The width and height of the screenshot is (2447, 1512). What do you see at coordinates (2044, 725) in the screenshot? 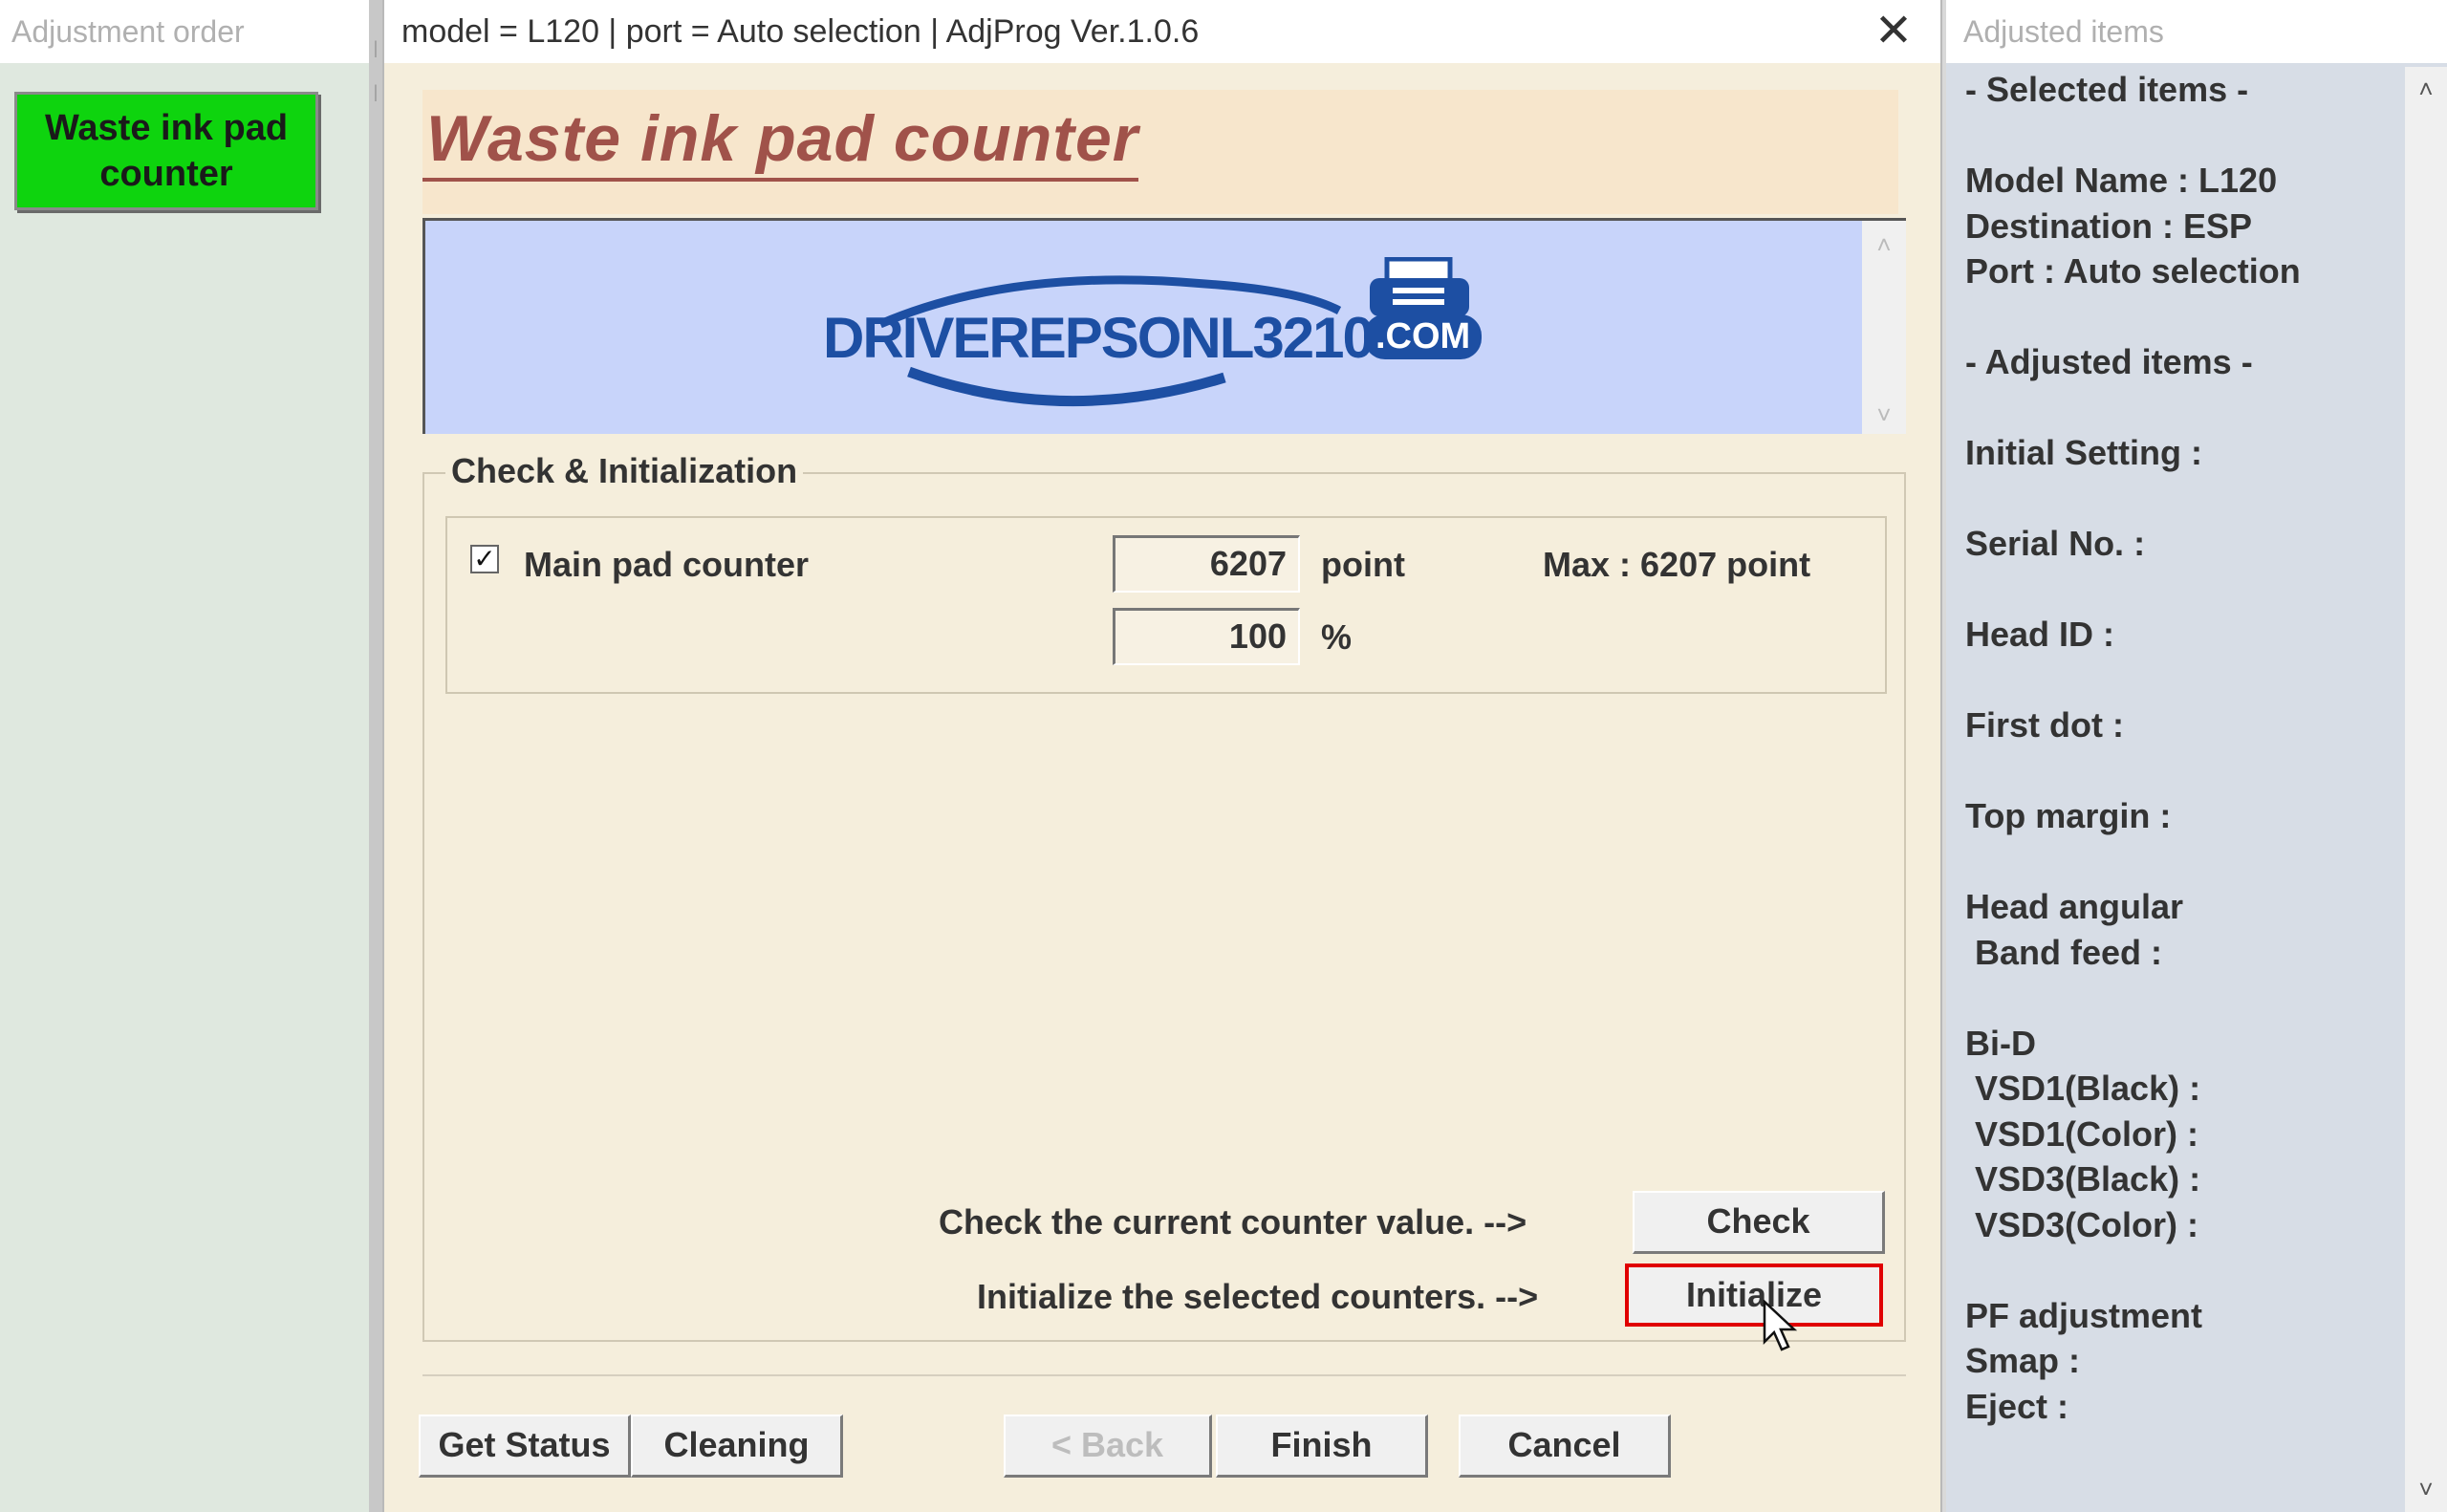
I see `list-item: First dot :` at bounding box center [2044, 725].